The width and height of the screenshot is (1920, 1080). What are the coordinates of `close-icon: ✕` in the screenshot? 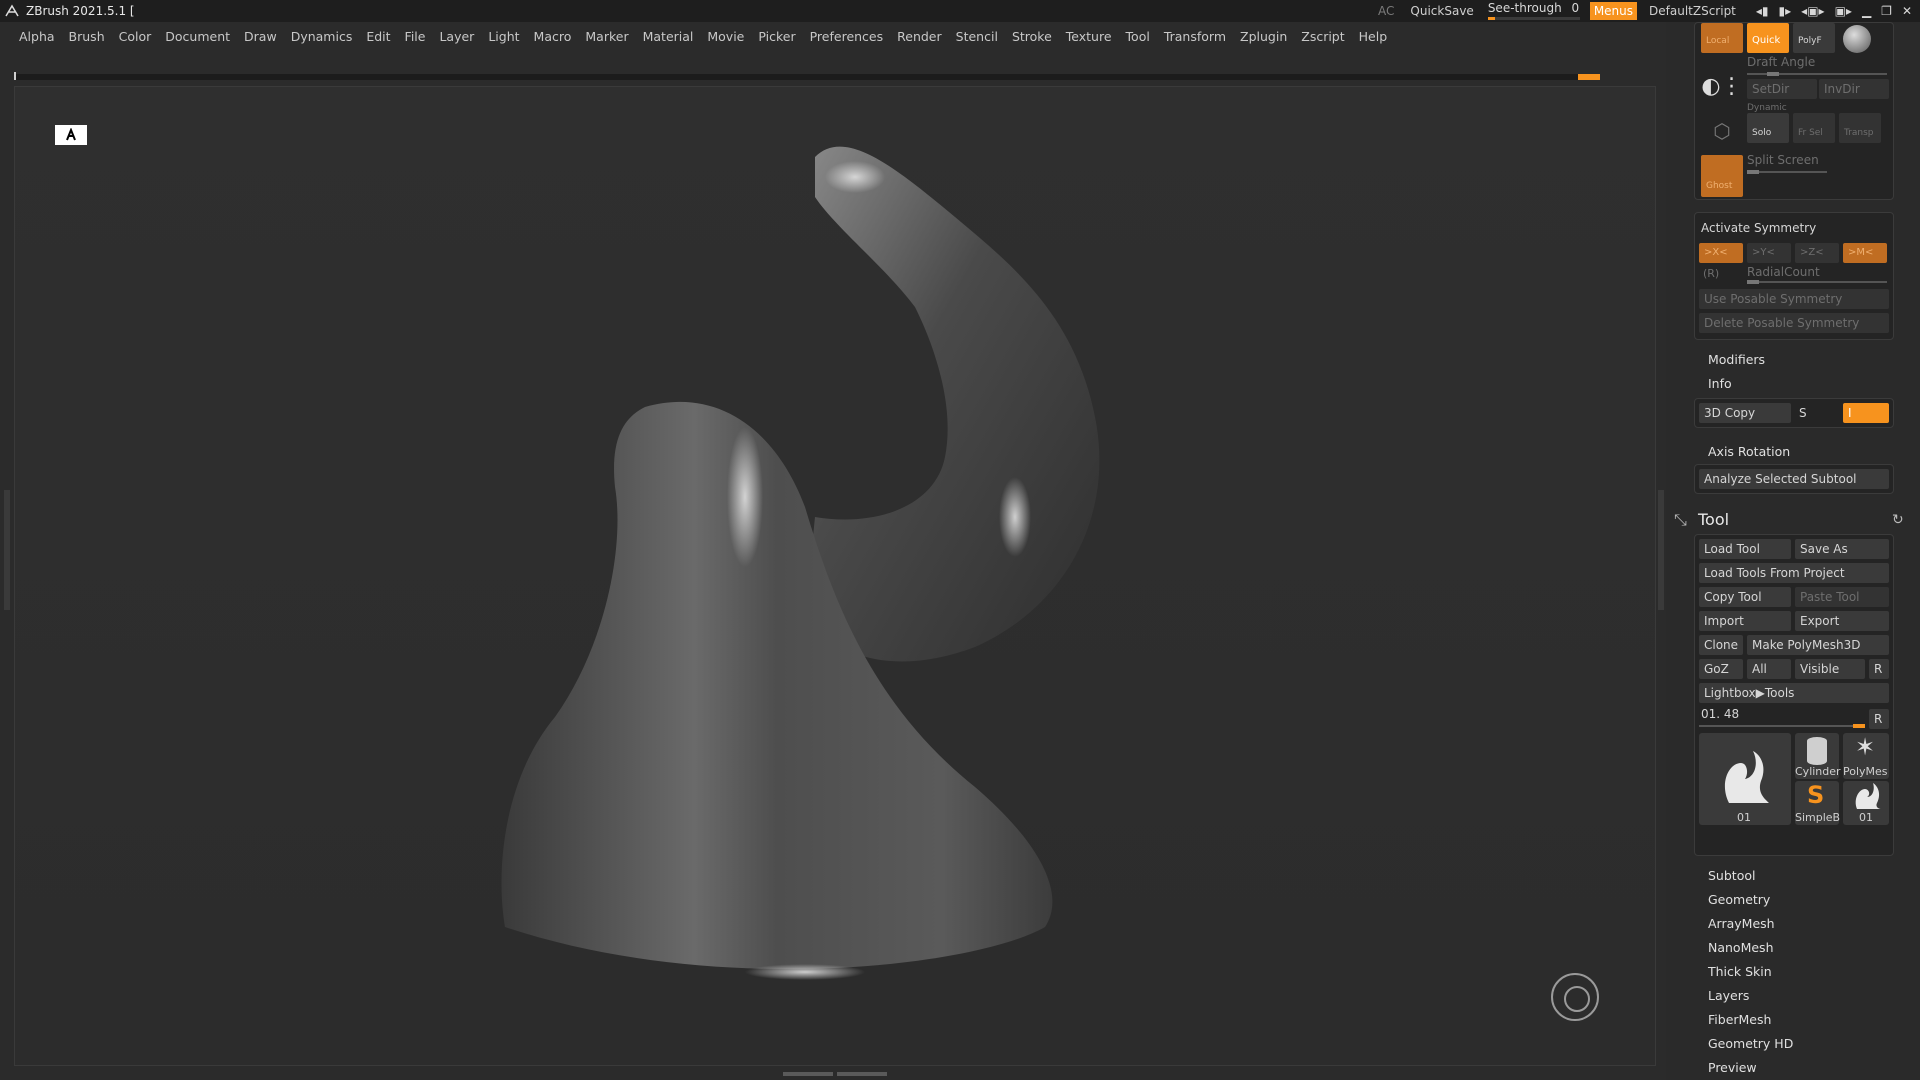 It's located at (1907, 11).